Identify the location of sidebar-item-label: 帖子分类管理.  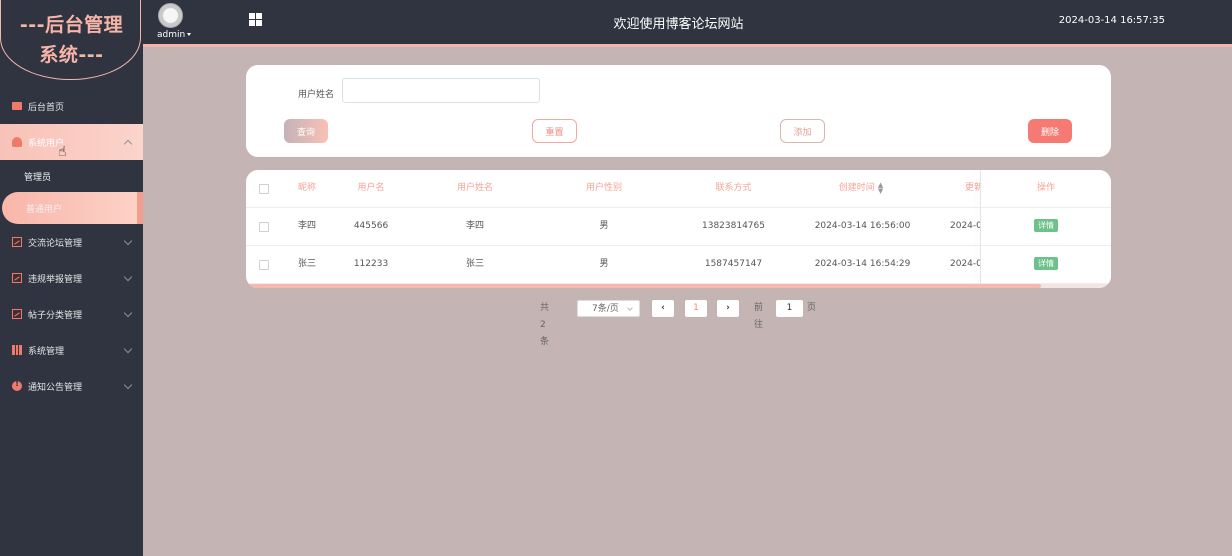
(55, 315).